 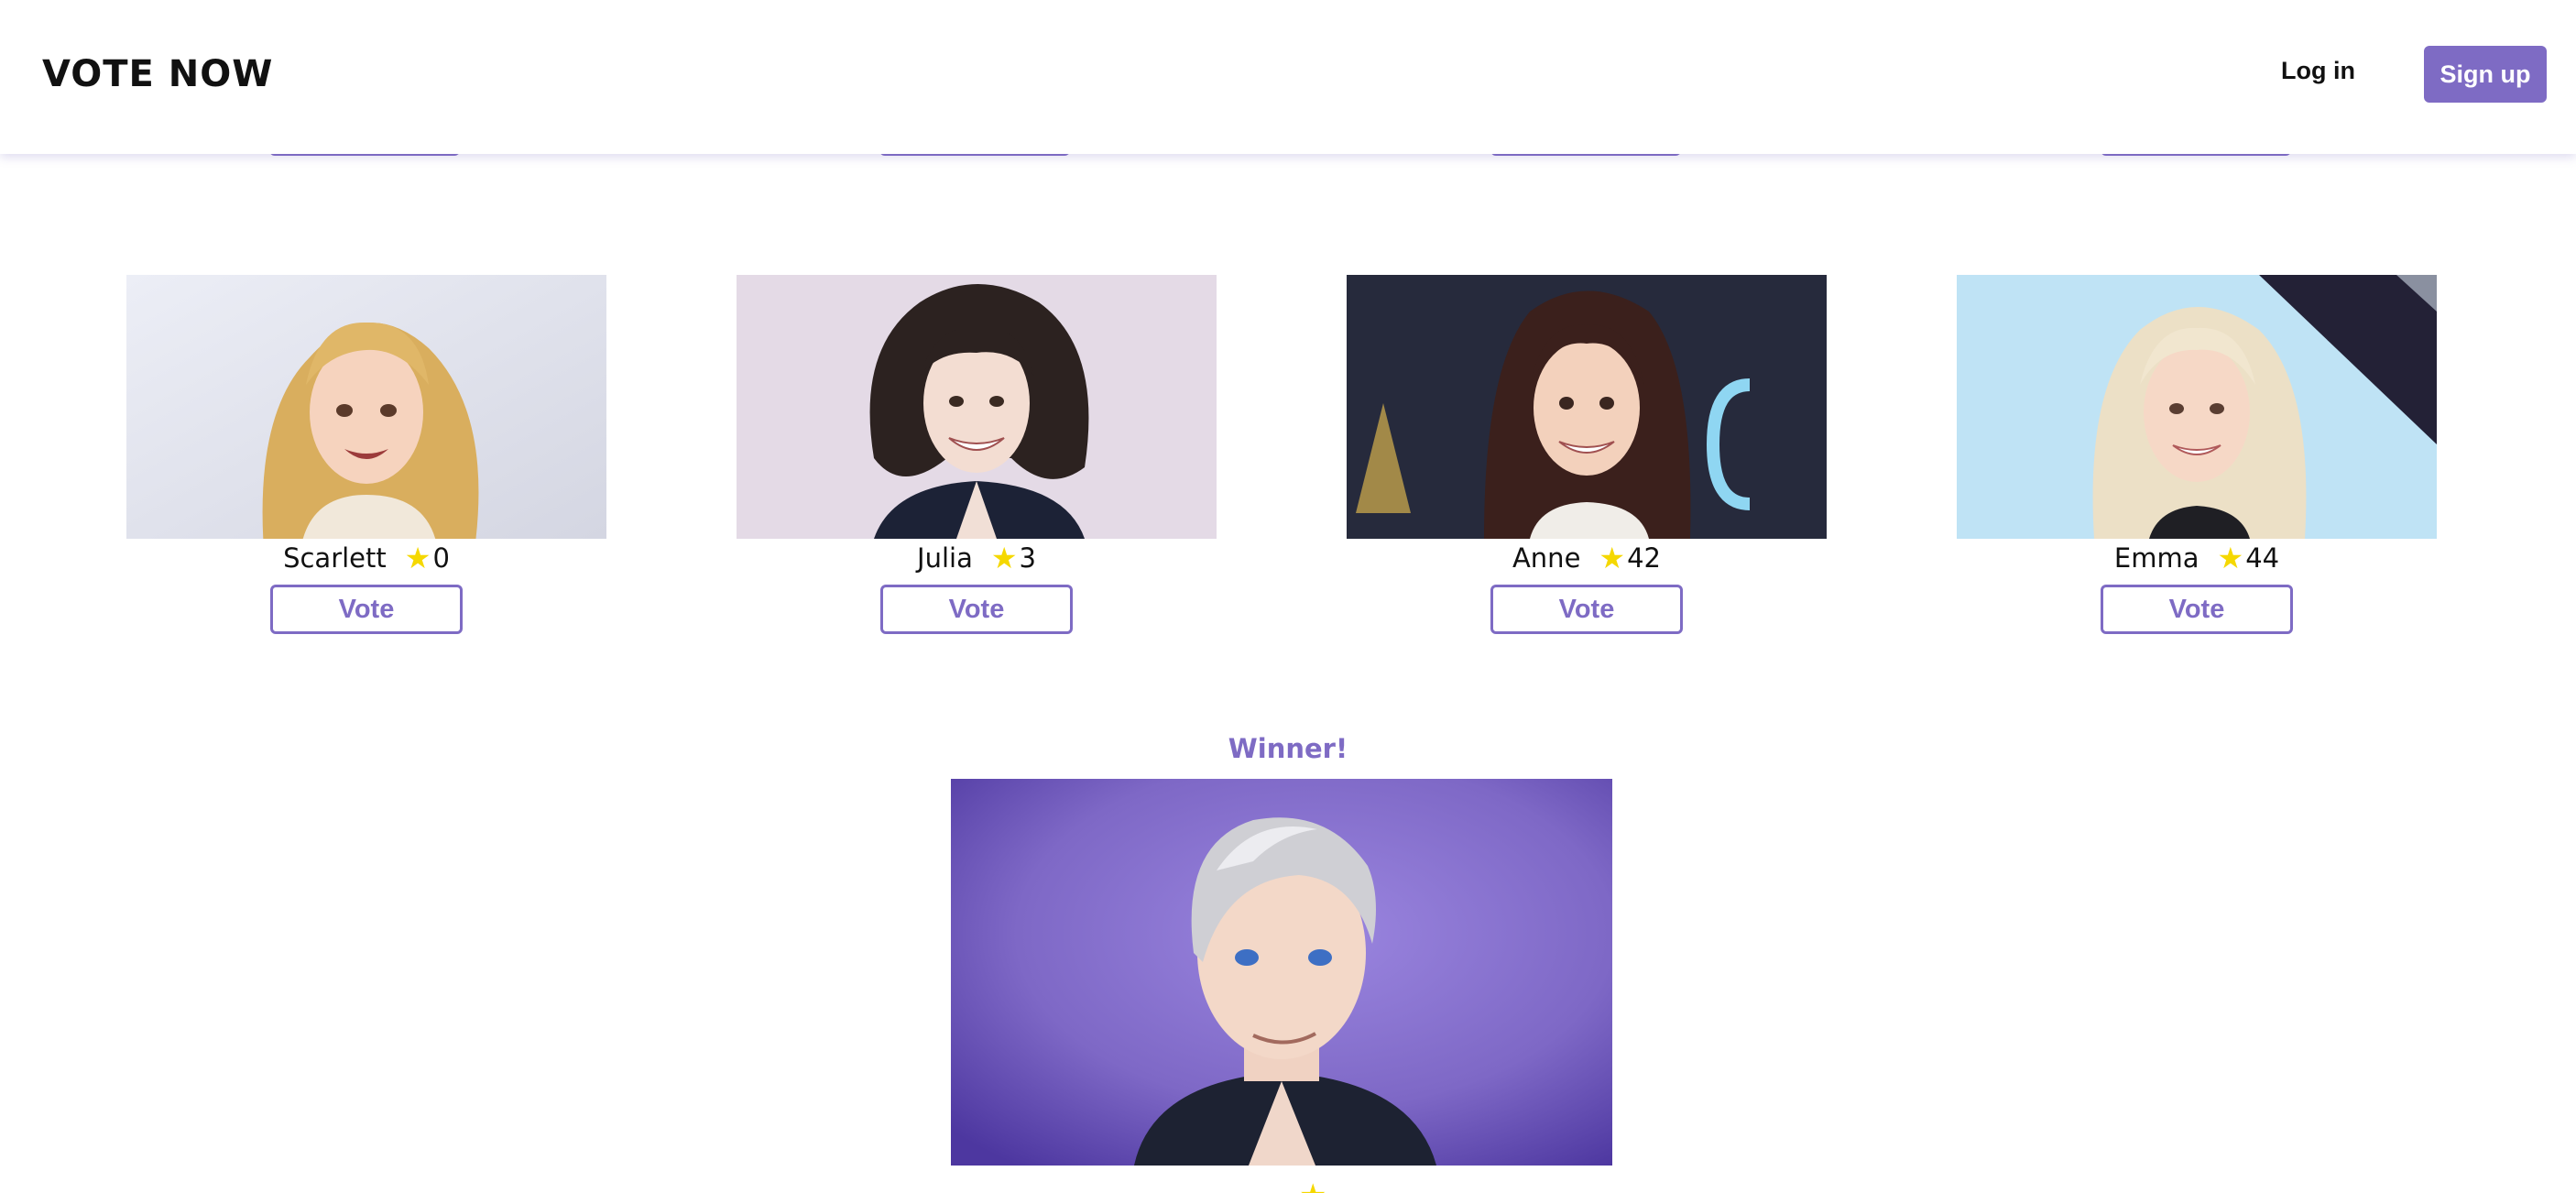 I want to click on brand-logo-text: VOTE NOW, so click(x=158, y=74).